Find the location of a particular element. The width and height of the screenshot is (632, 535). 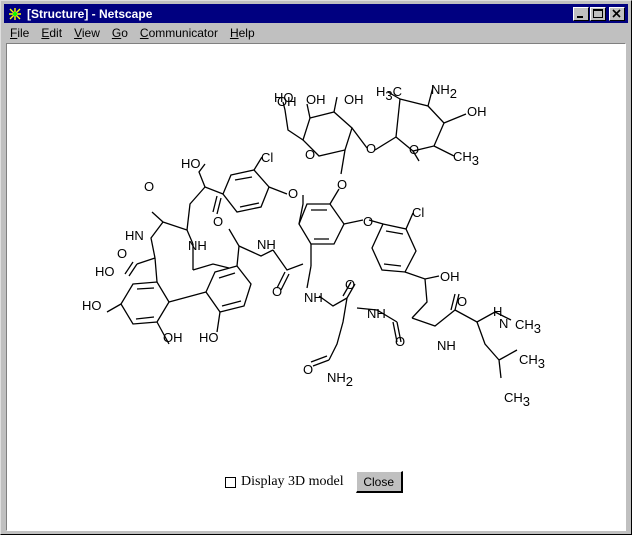

svg-text: HN is located at coordinates (134, 235).